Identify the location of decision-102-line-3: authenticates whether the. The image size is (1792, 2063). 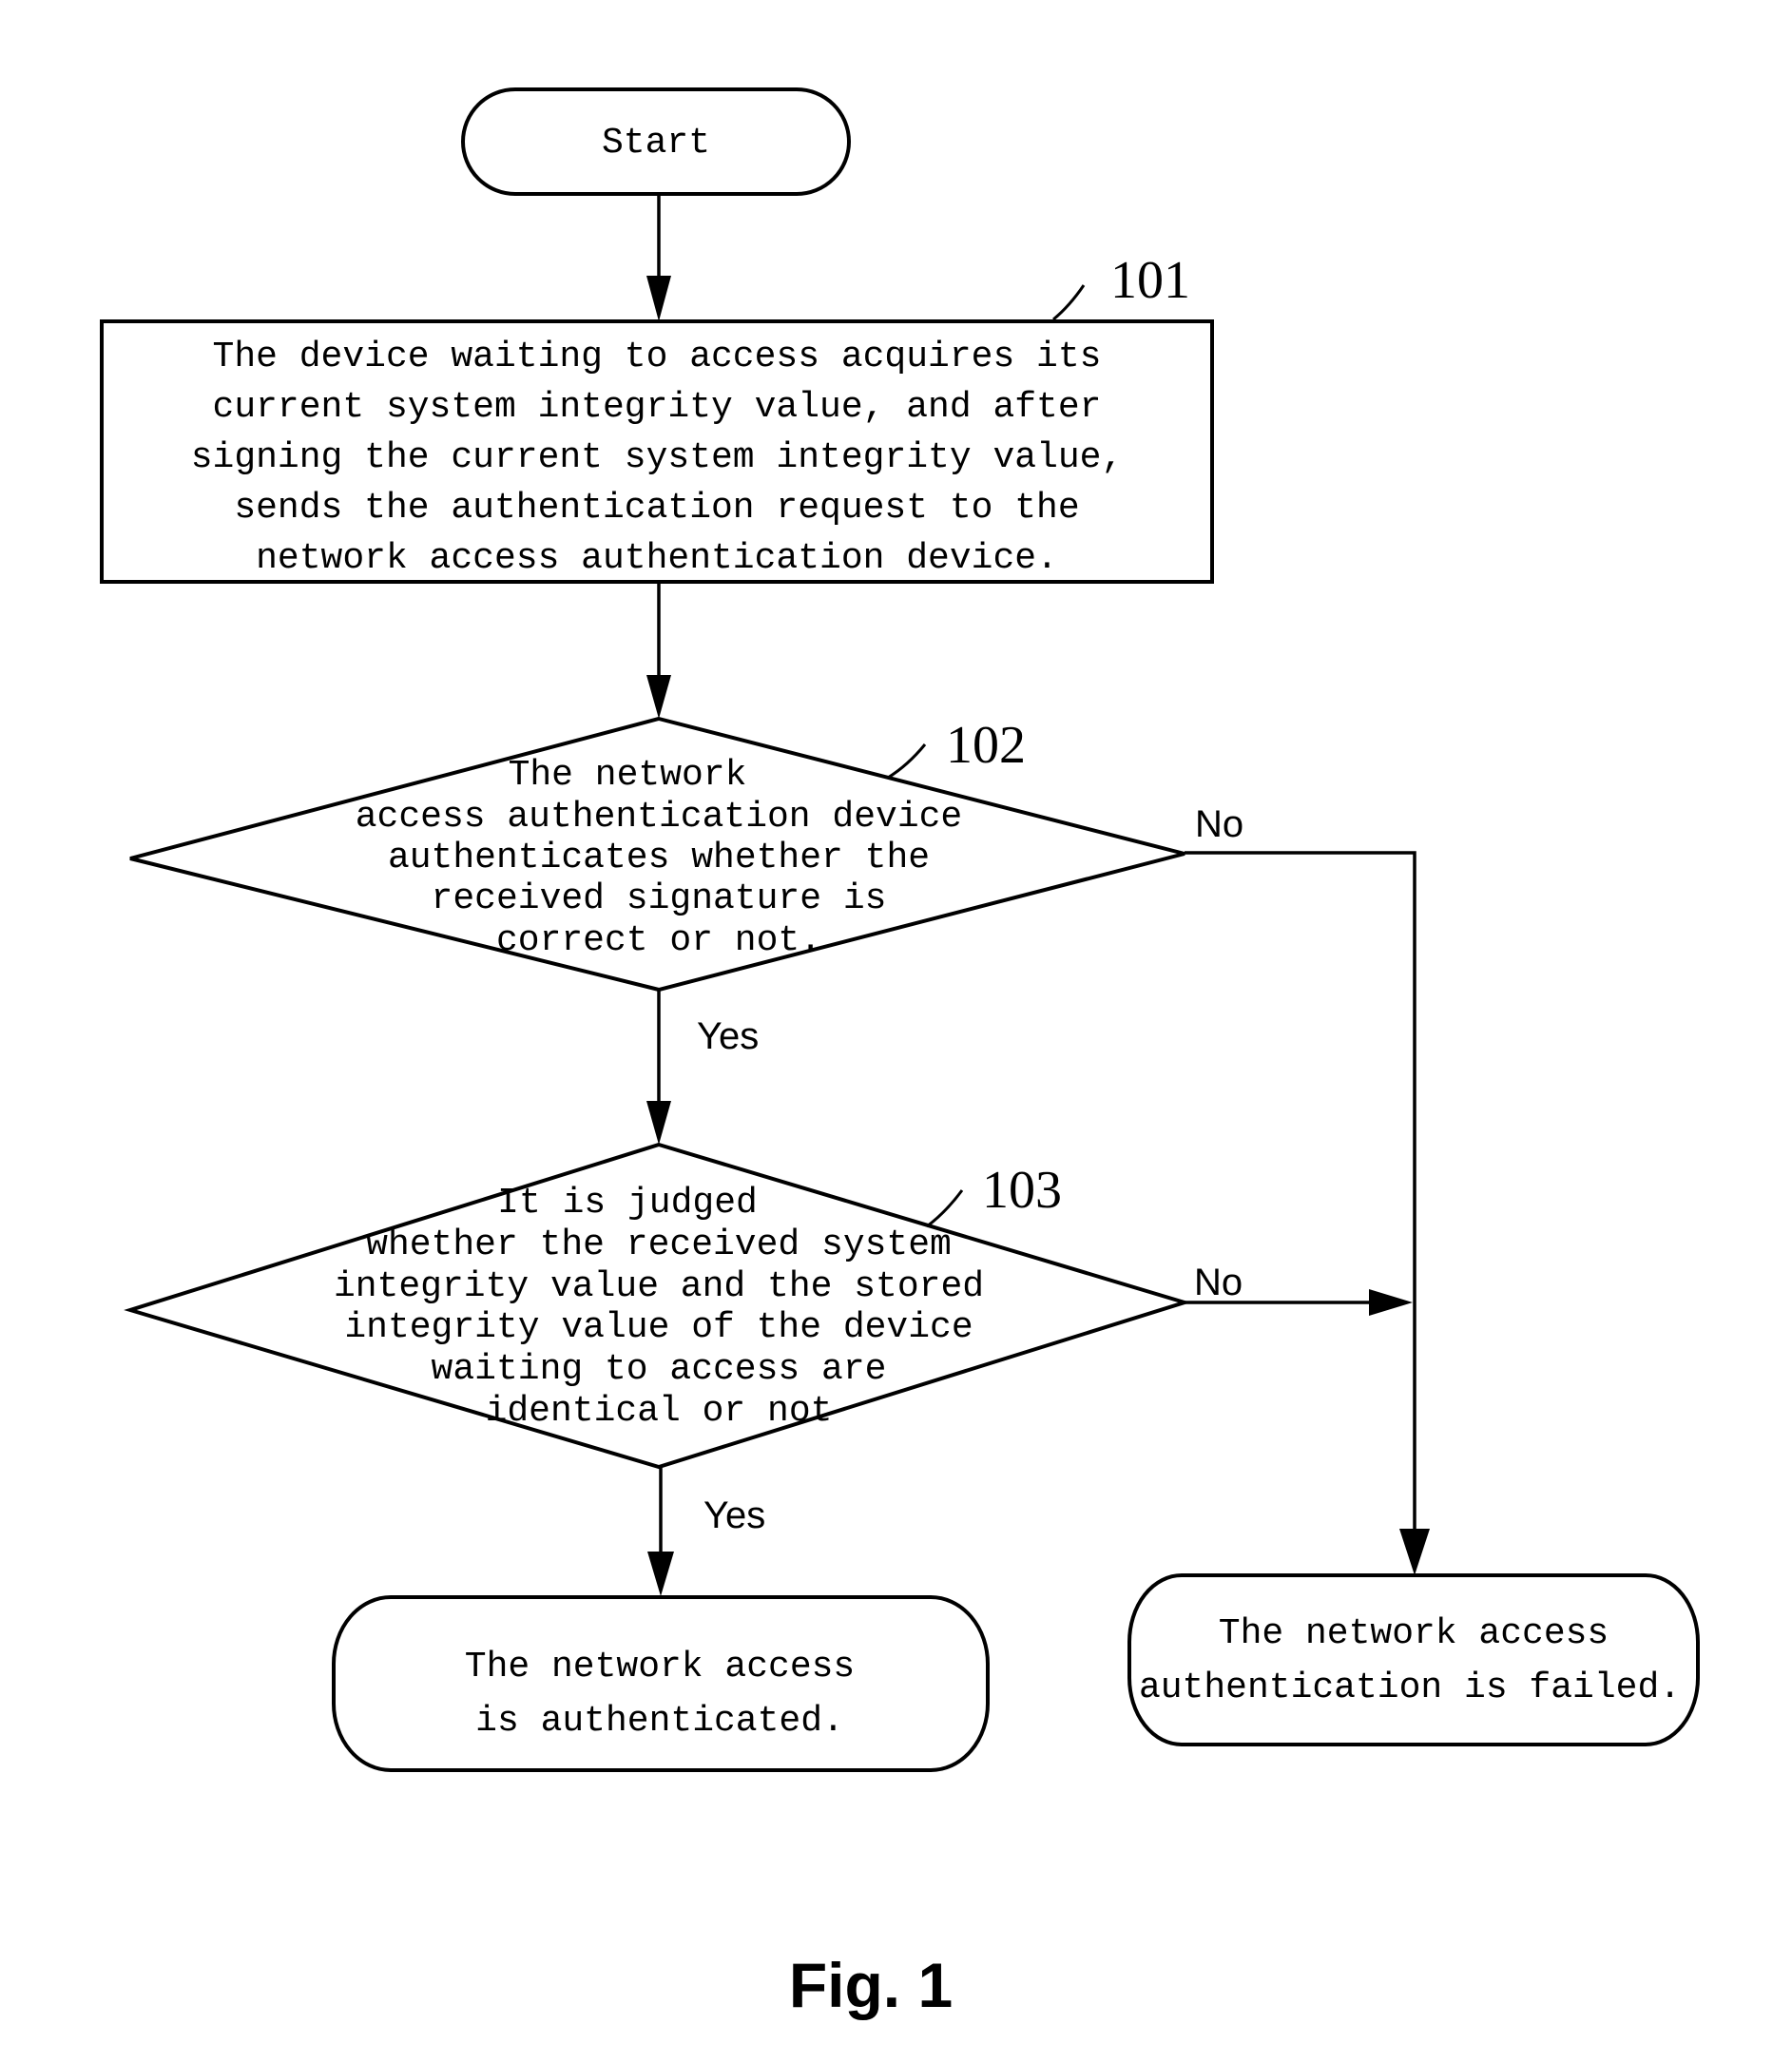
(659, 858).